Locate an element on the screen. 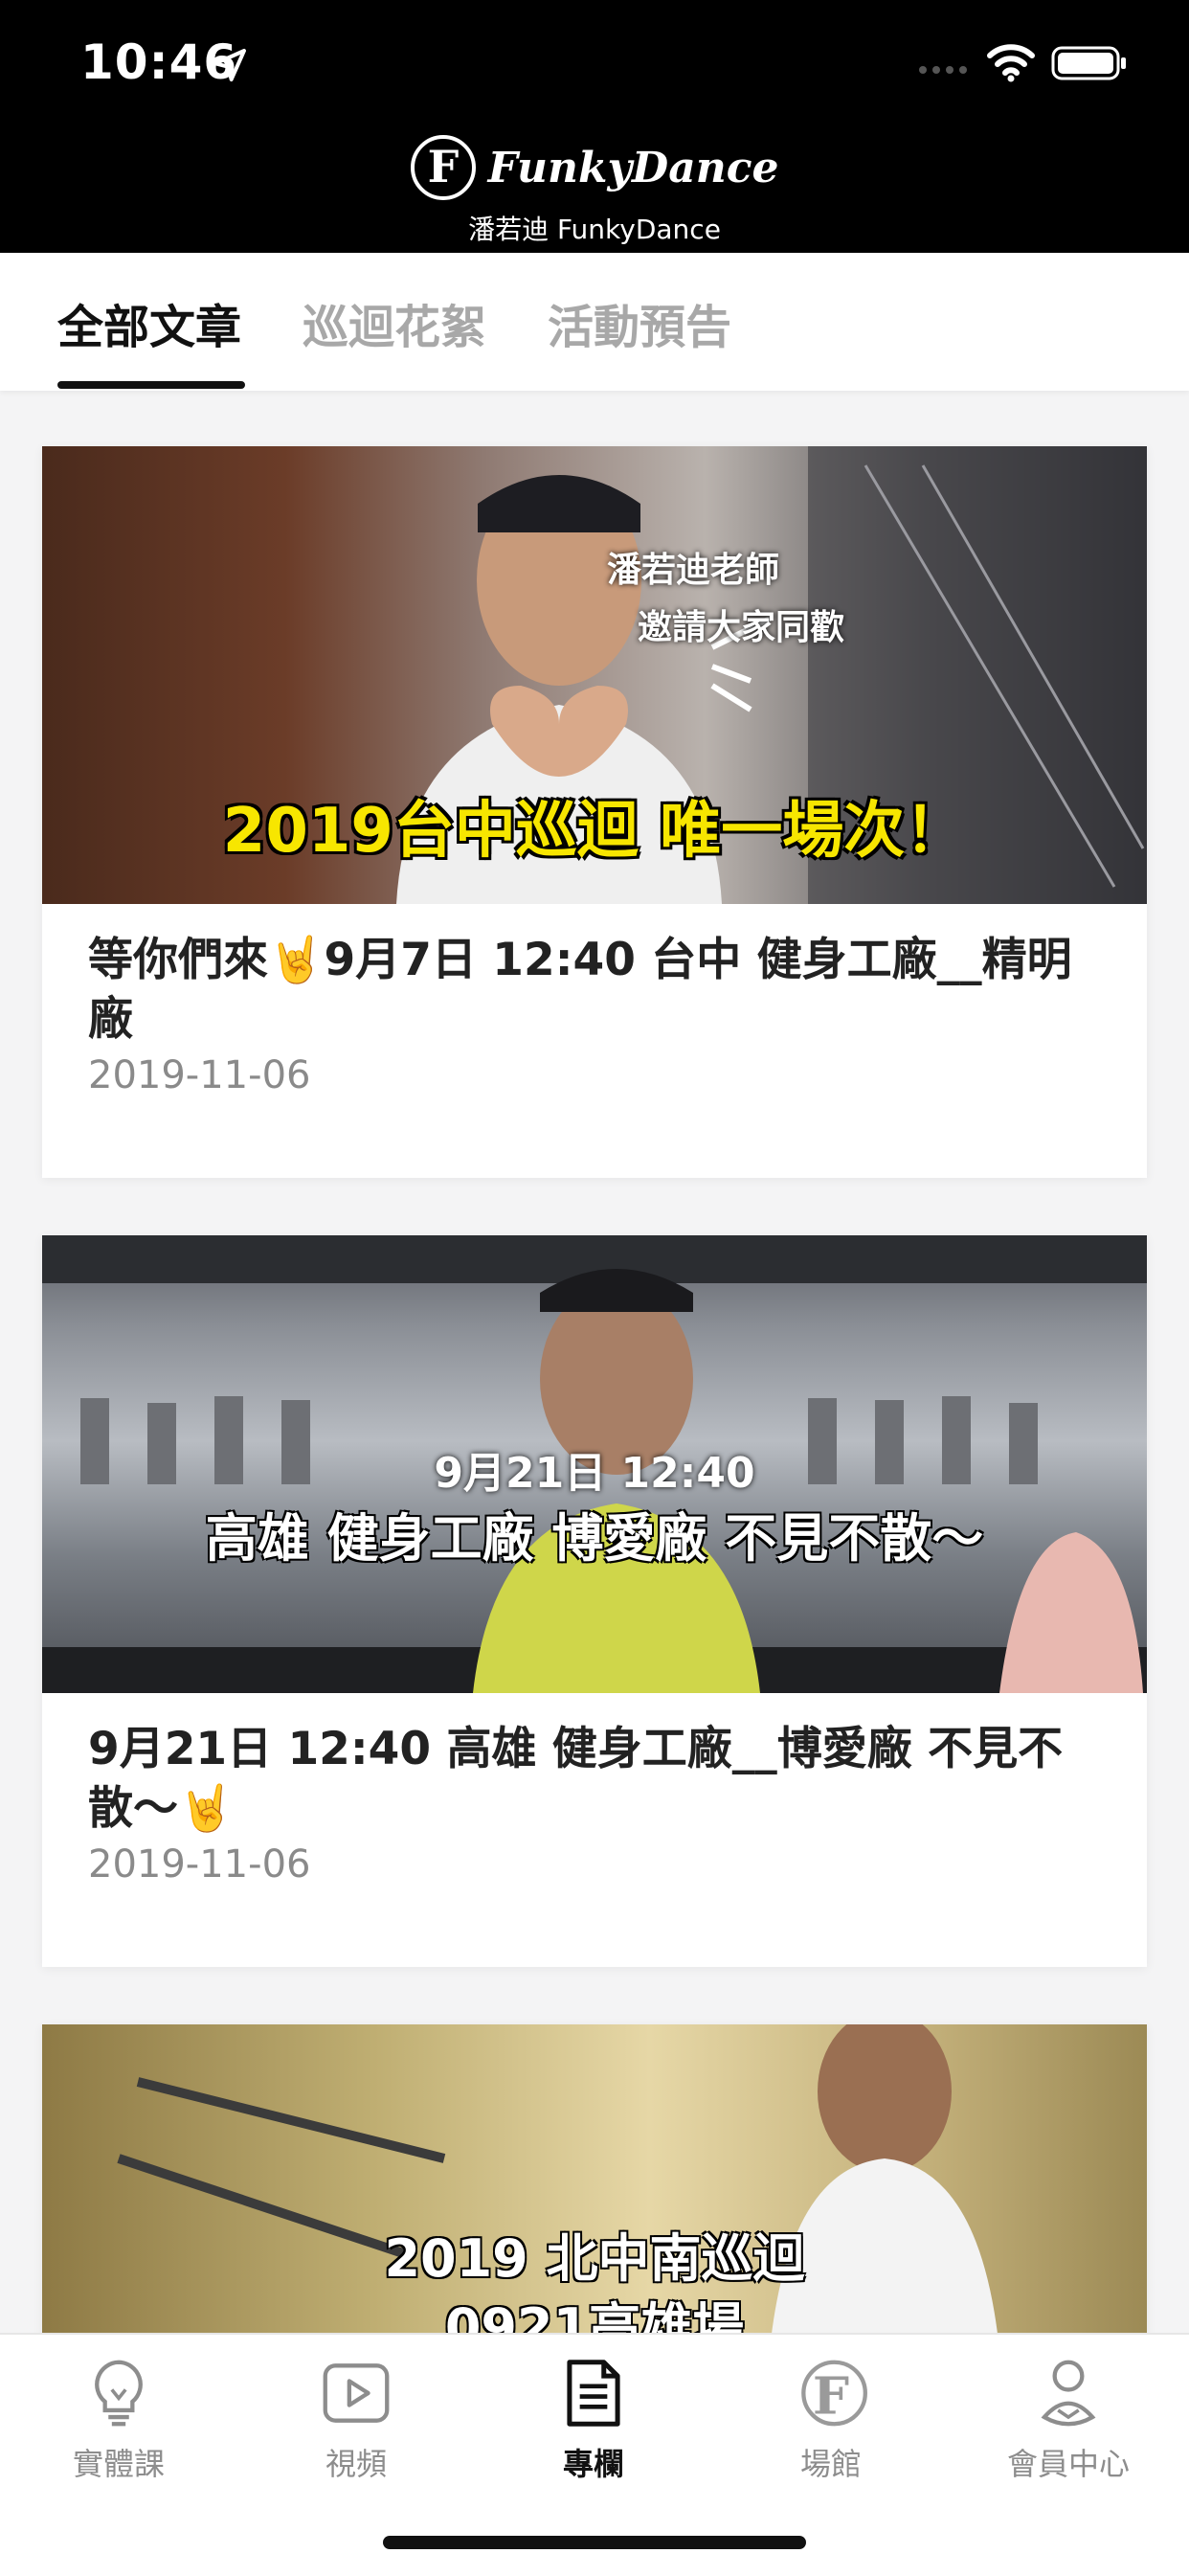  nav-label: 實體課 is located at coordinates (118, 2464).